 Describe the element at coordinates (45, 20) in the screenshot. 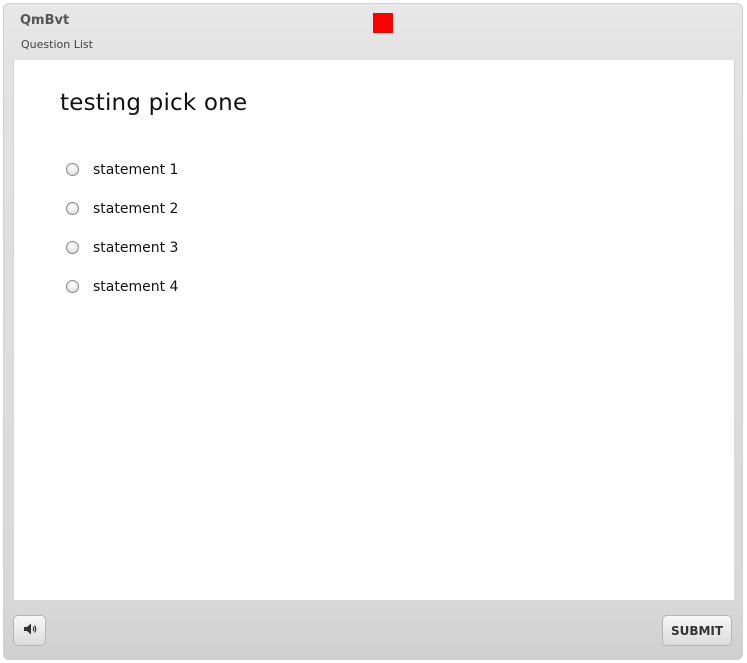

I see `app-title: QmBvt` at that location.